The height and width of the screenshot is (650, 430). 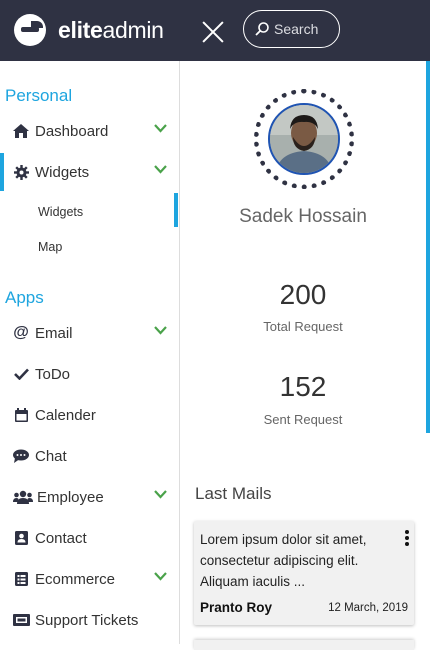 What do you see at coordinates (303, 419) in the screenshot?
I see `sent-request-label: Sent Request` at bounding box center [303, 419].